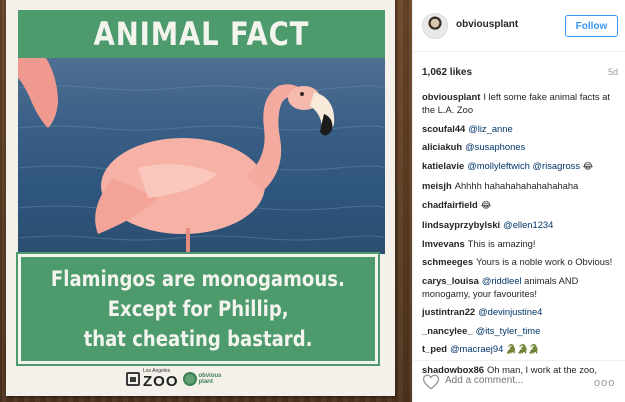  Describe the element at coordinates (508, 330) in the screenshot. I see `comment-mention: @its_tyler_time` at that location.